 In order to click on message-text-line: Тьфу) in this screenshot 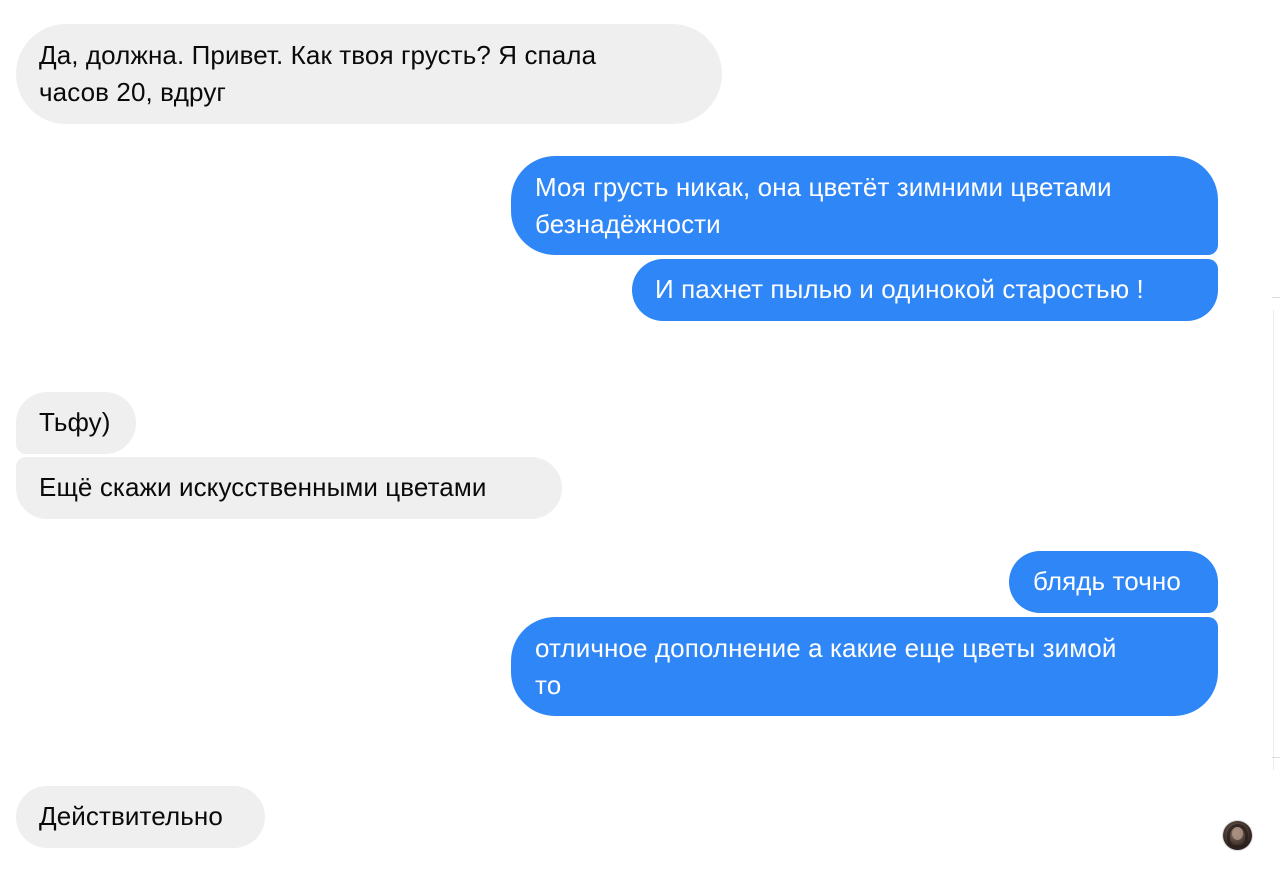, I will do `click(75, 422)`.